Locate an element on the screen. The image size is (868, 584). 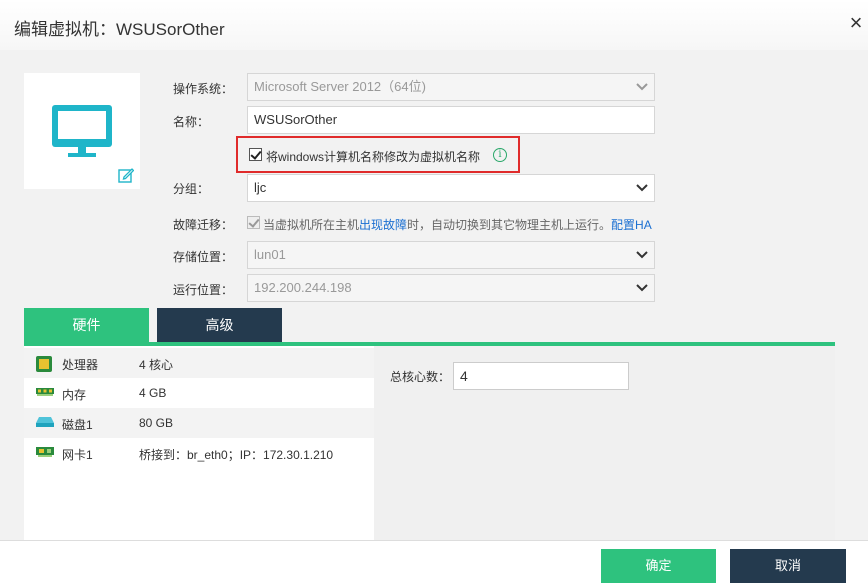
hardware-value: 4 GB is located at coordinates (153, 393).